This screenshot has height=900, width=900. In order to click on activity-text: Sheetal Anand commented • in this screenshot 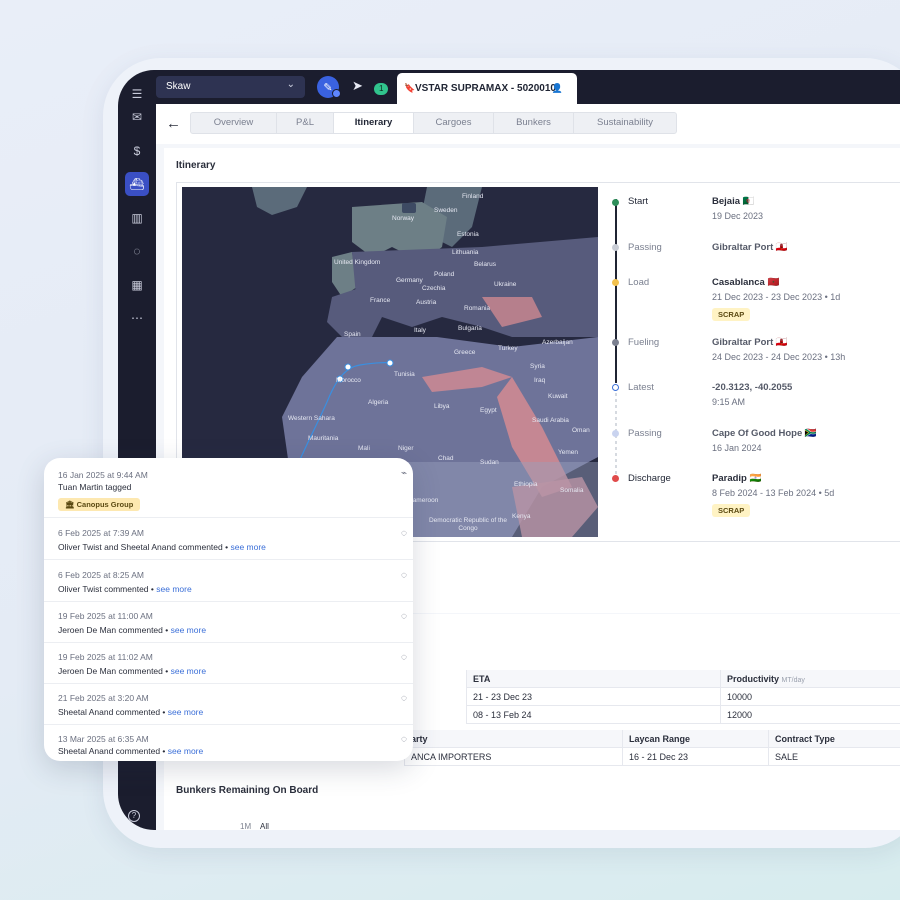, I will do `click(112, 751)`.